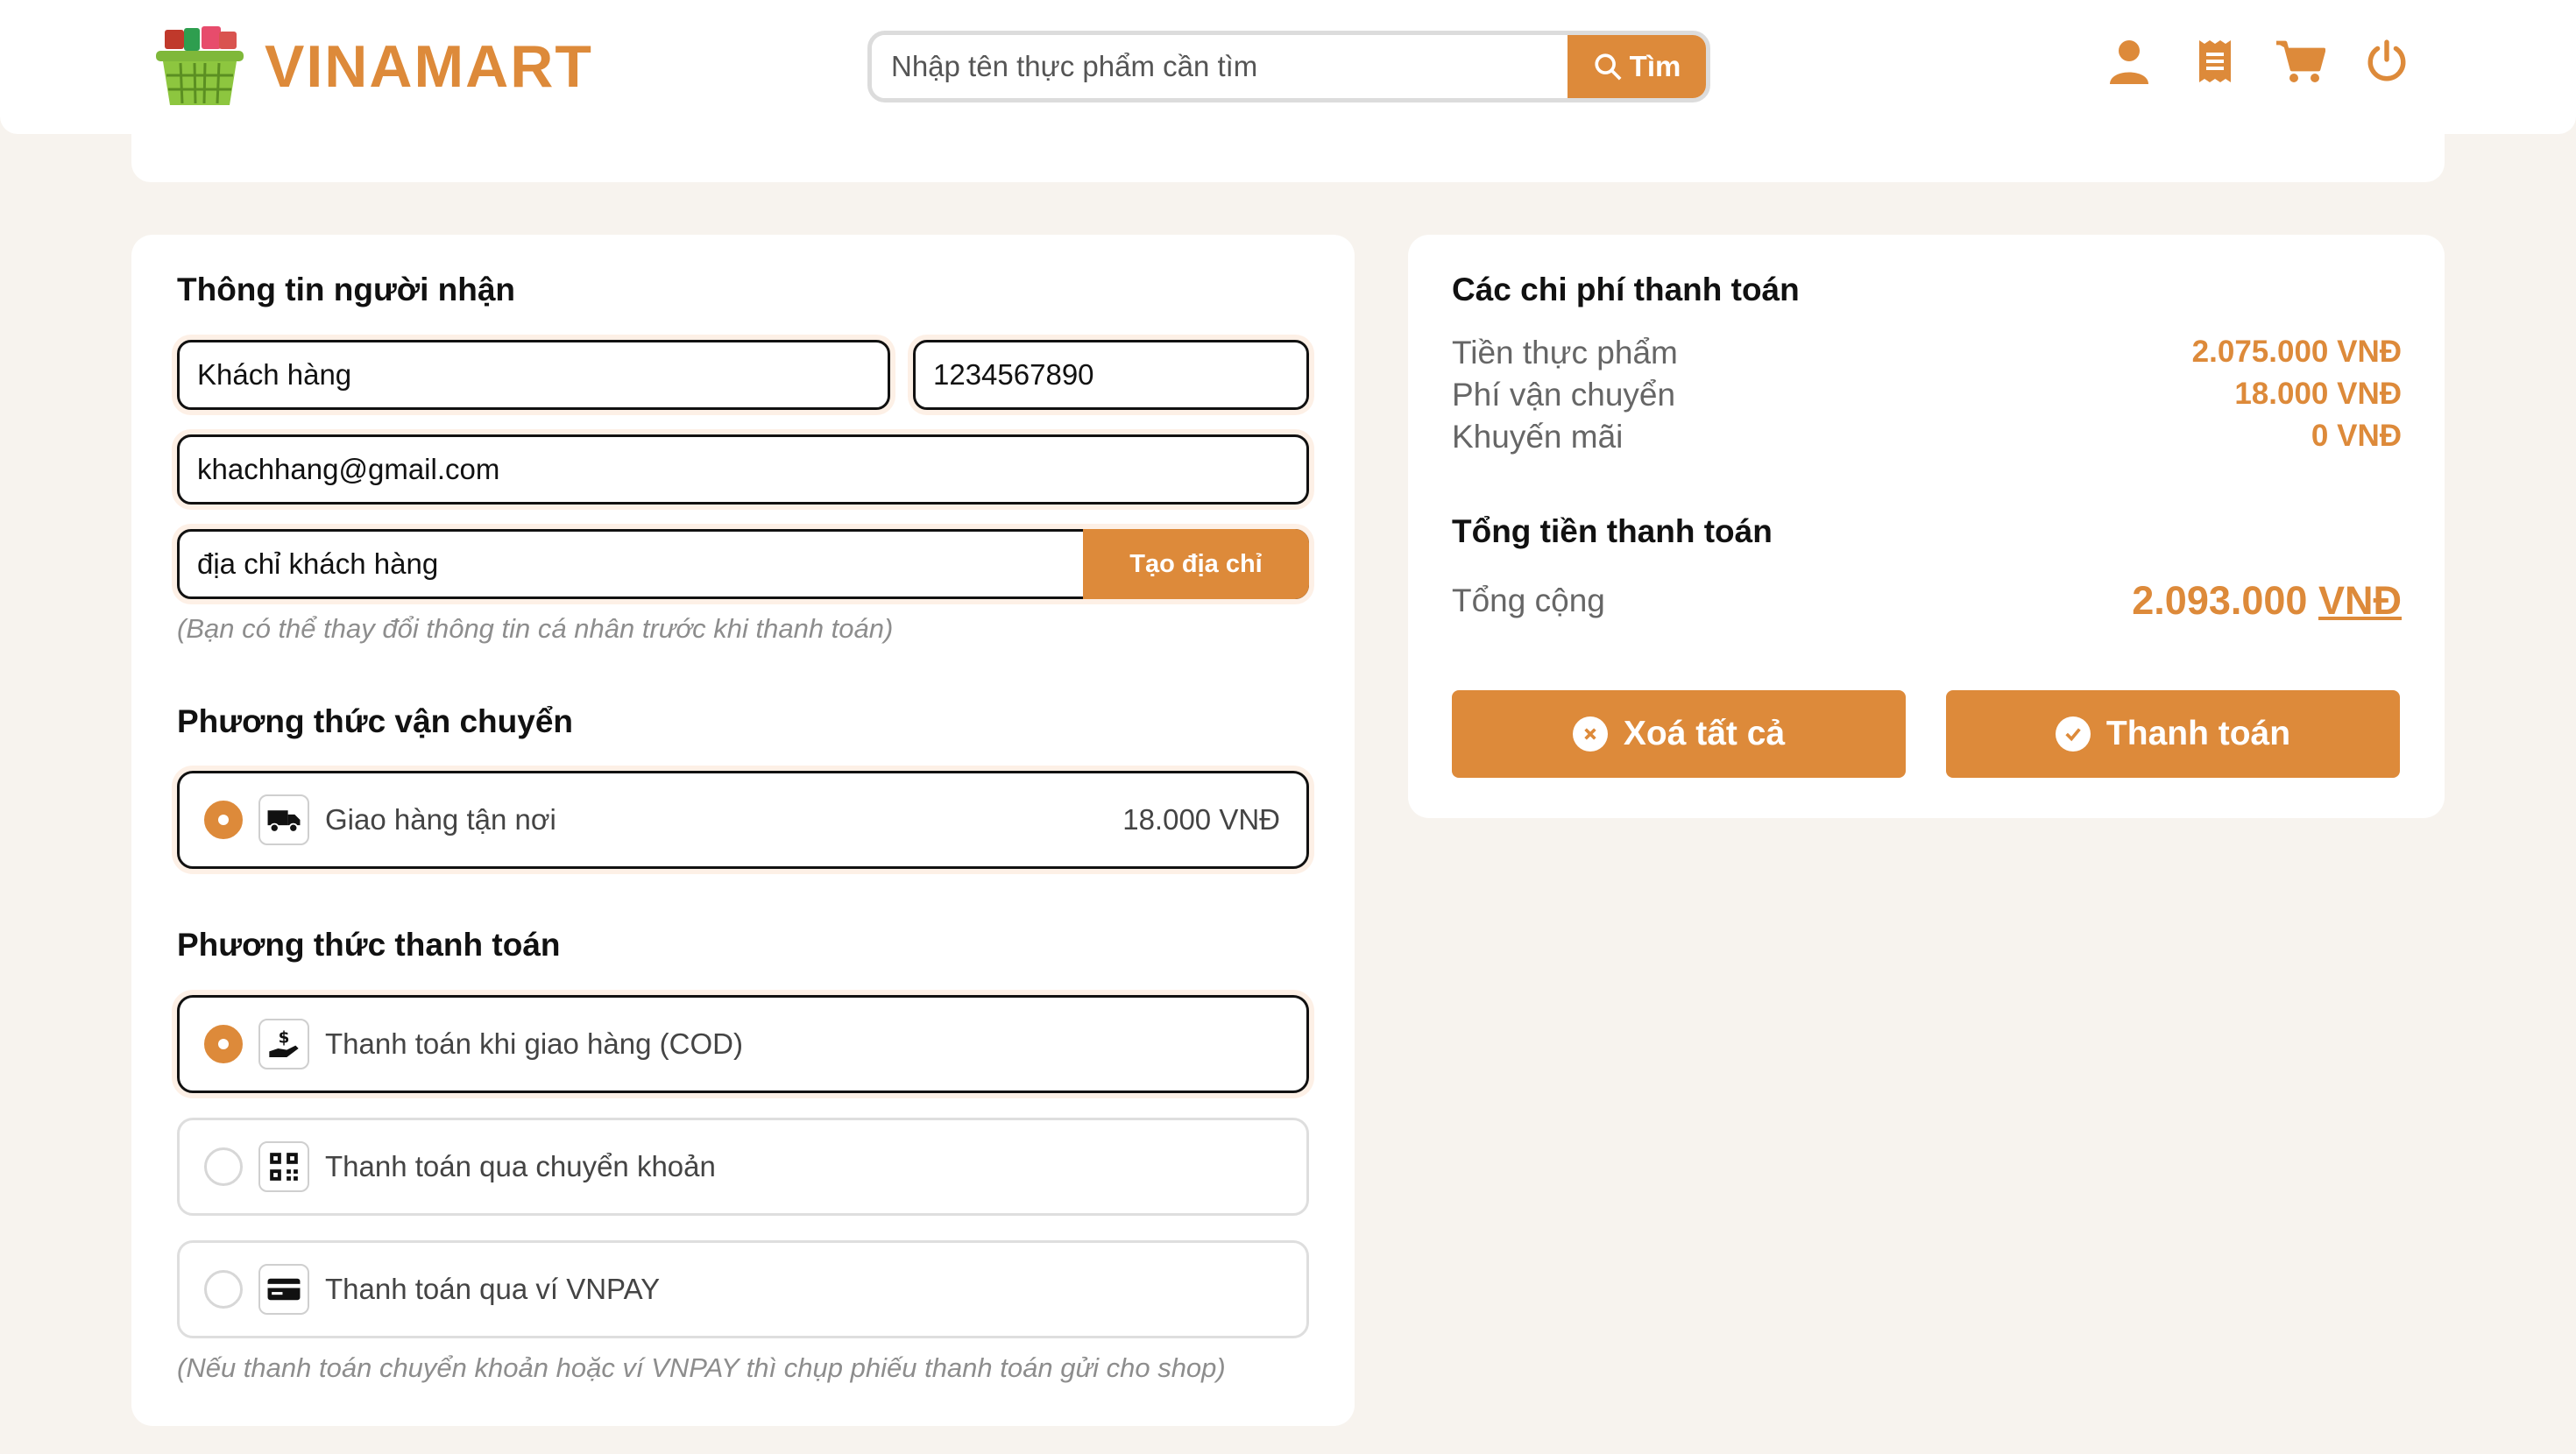 The height and width of the screenshot is (1454, 2576). I want to click on shipping-option-label: Giao hàng tận nơi, so click(440, 819).